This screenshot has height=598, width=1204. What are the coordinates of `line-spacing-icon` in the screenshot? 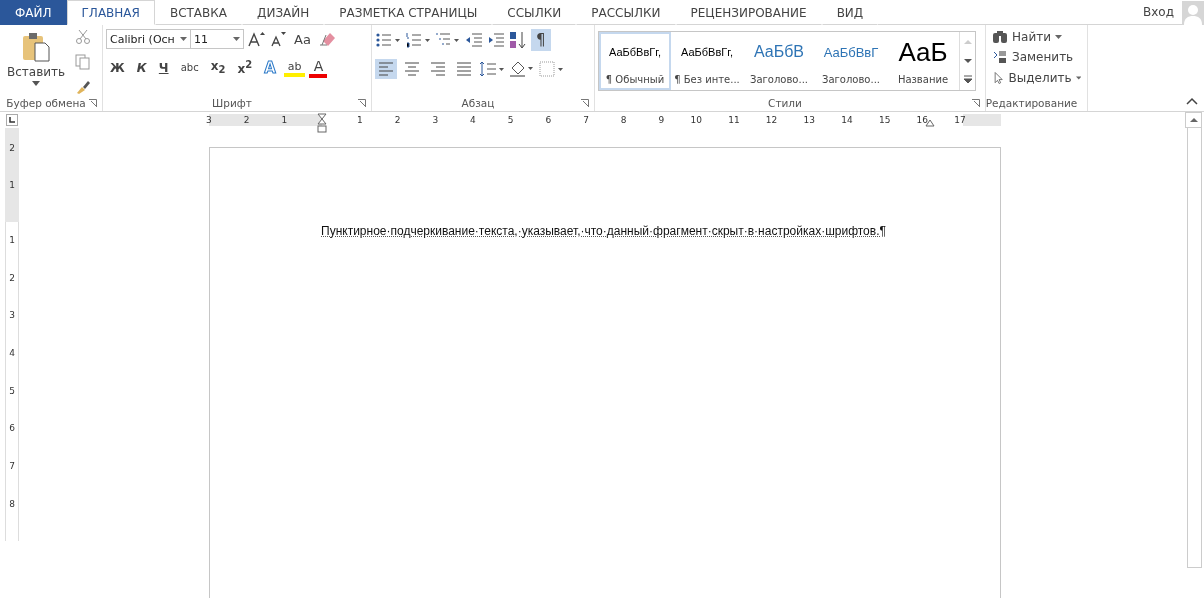 It's located at (492, 69).